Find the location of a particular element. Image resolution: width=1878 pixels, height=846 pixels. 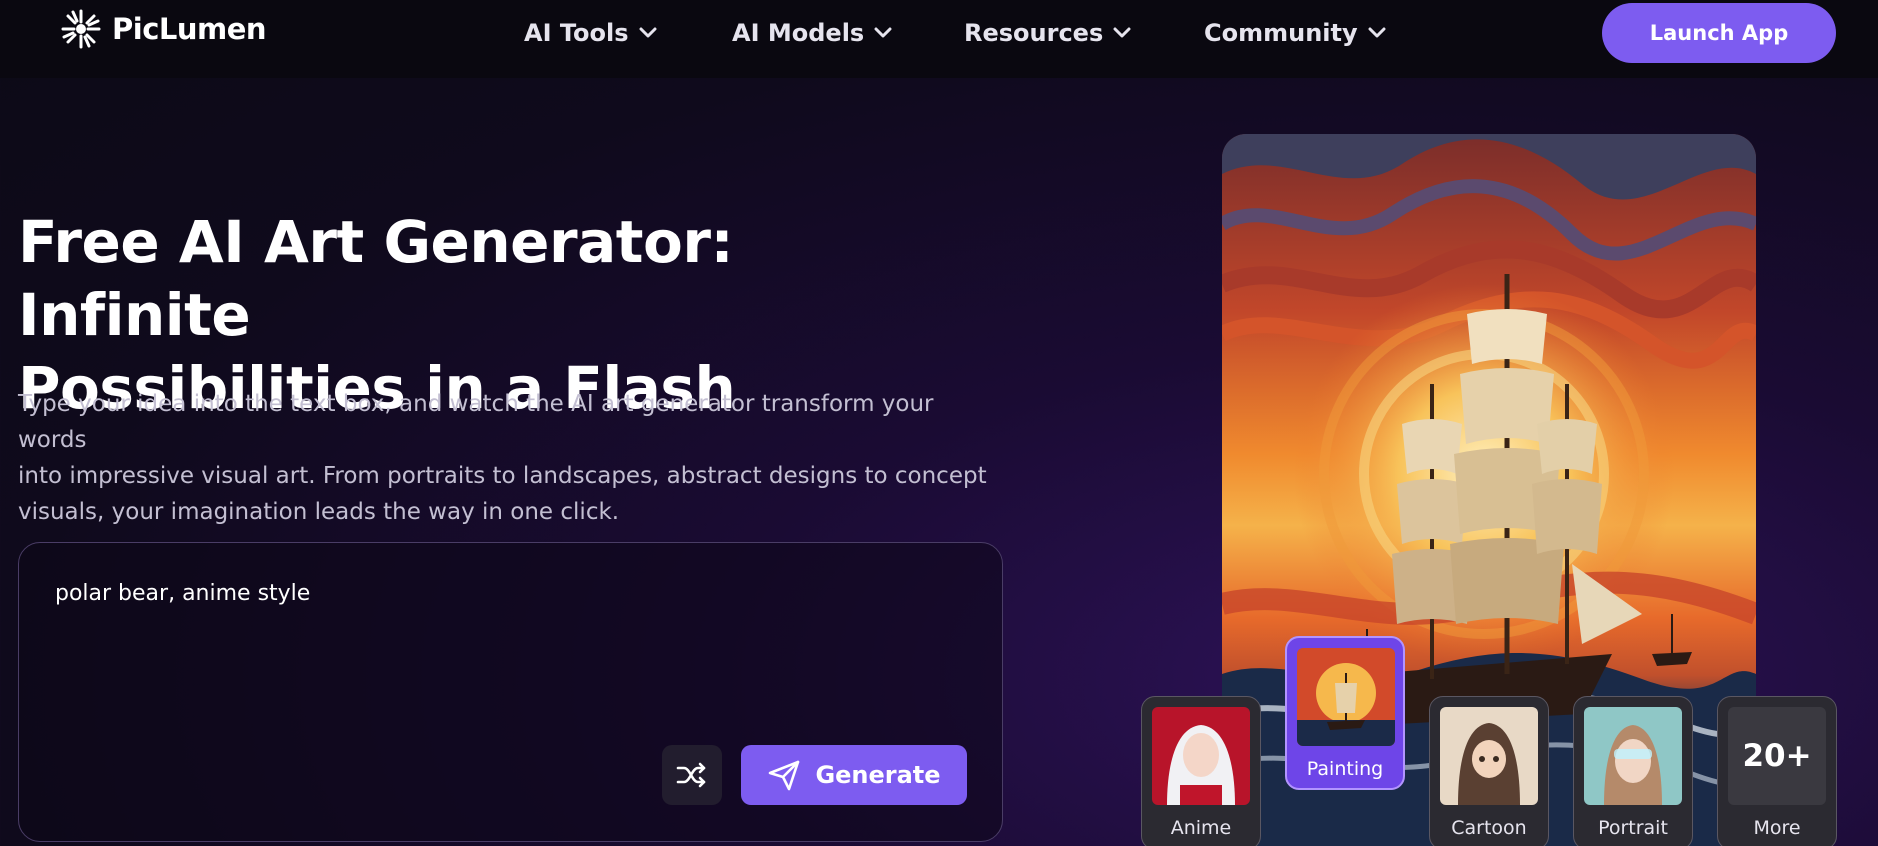

launch-app-button: Launch App is located at coordinates (1719, 33).